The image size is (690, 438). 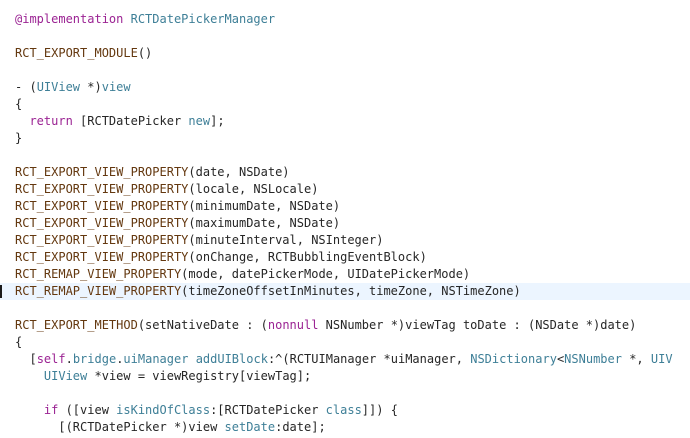 I want to click on code-line: [(RCTDatePicker *)view setDate:date];, so click(x=345, y=427).